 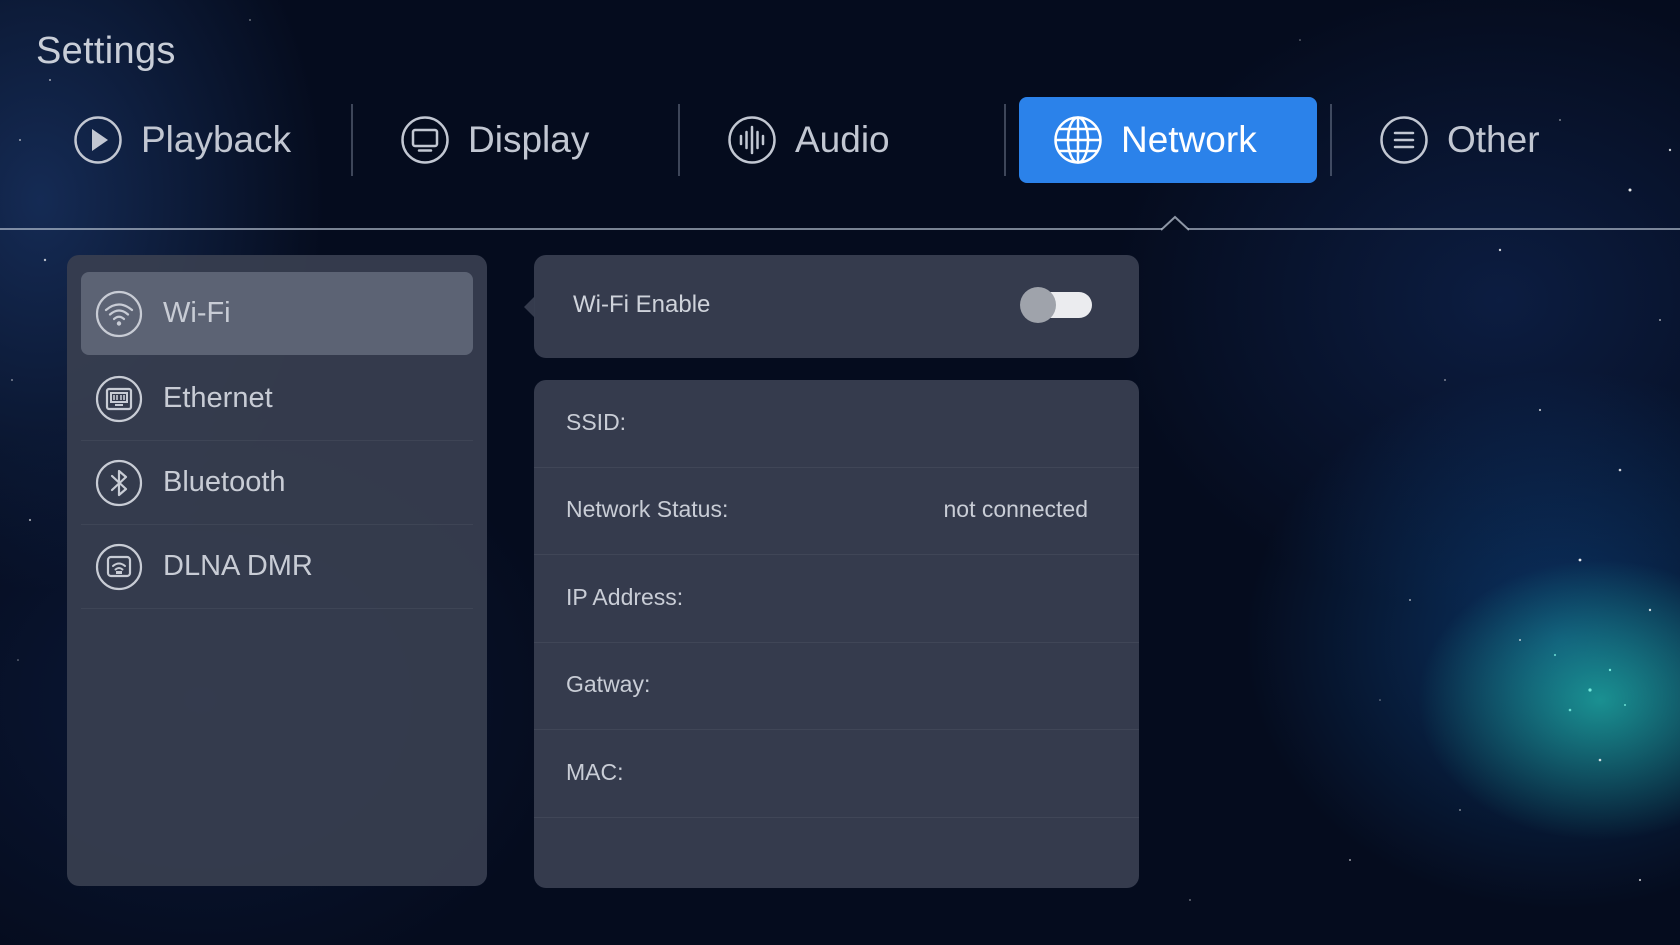 What do you see at coordinates (425, 140) in the screenshot?
I see `monitor-icon` at bounding box center [425, 140].